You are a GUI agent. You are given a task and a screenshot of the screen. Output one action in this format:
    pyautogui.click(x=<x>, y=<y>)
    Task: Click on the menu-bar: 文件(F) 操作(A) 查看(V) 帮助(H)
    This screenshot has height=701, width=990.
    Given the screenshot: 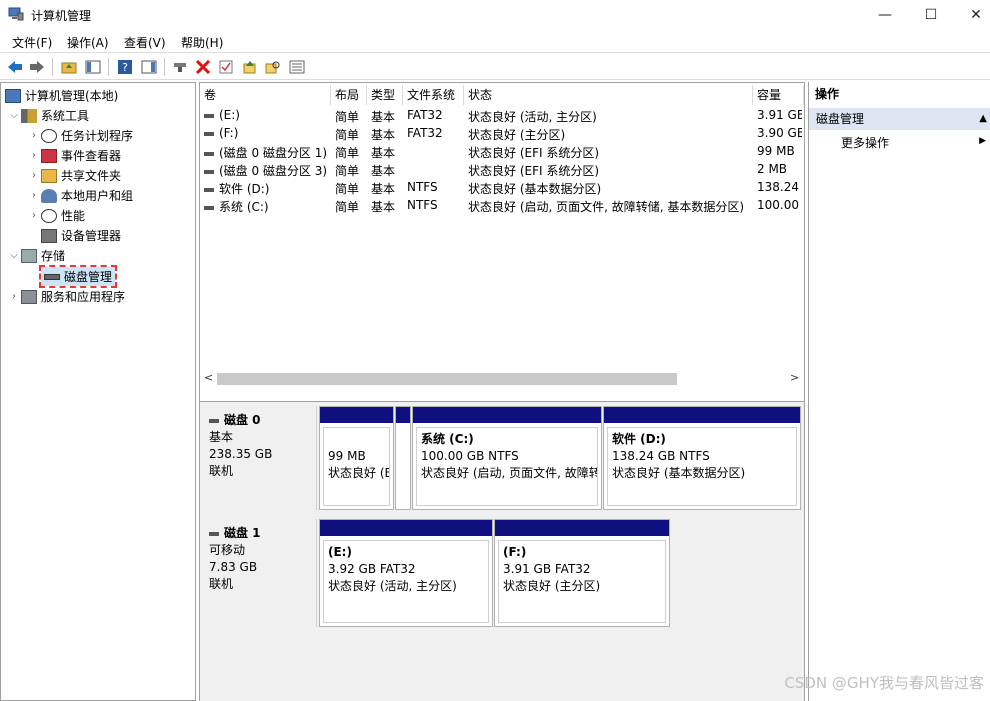 What is the action you would take?
    pyautogui.click(x=495, y=41)
    